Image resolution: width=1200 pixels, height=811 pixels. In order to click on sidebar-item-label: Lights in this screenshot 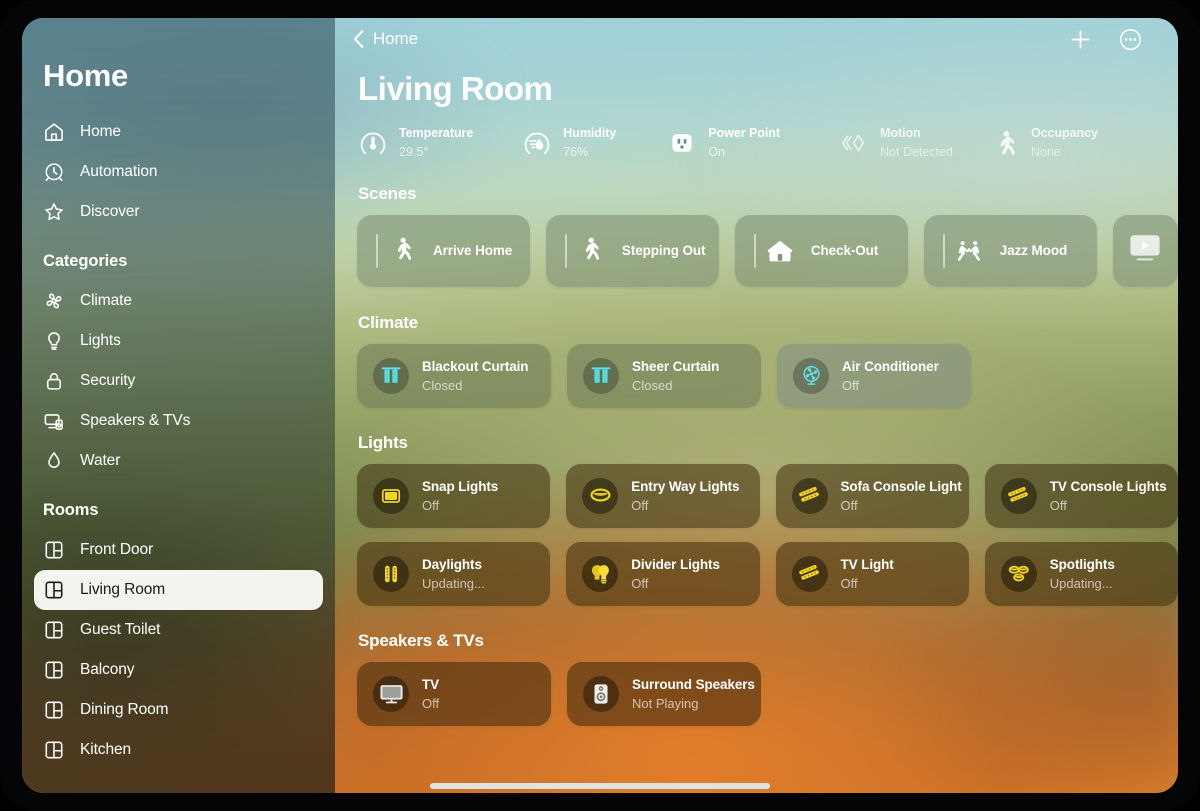, I will do `click(100, 340)`.